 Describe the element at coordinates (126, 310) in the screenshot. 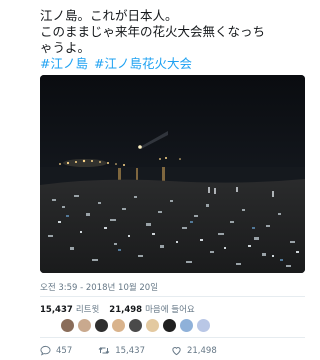

I see `likes-count: 21,498` at that location.